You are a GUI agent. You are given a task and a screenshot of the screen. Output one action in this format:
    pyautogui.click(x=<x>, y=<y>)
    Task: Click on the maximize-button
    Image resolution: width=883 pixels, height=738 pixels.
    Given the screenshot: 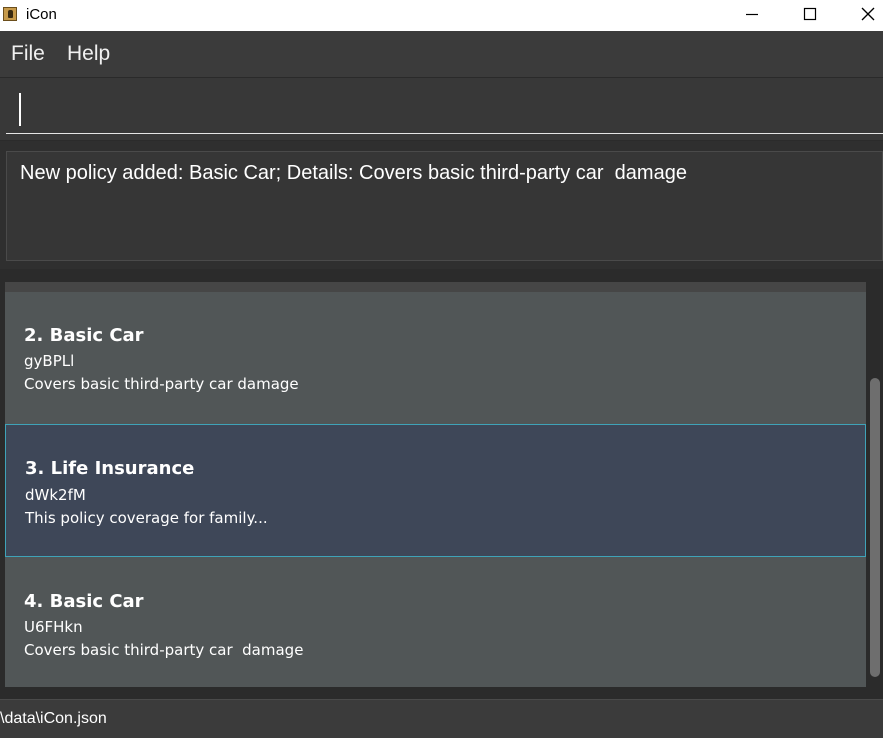 What is the action you would take?
    pyautogui.click(x=810, y=15)
    